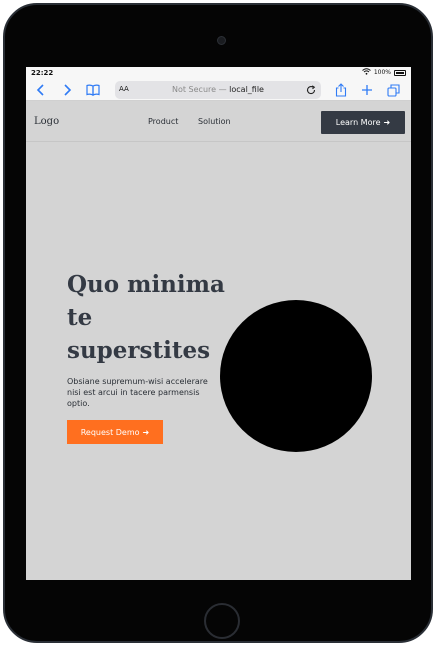  What do you see at coordinates (221, 40) in the screenshot?
I see `front-camera` at bounding box center [221, 40].